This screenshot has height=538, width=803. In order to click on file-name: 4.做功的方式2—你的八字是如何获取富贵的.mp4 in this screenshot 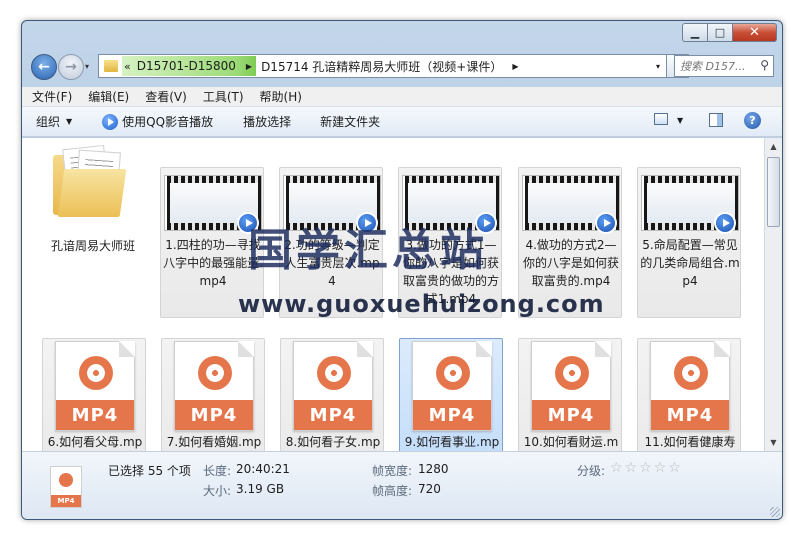, I will do `click(570, 263)`.